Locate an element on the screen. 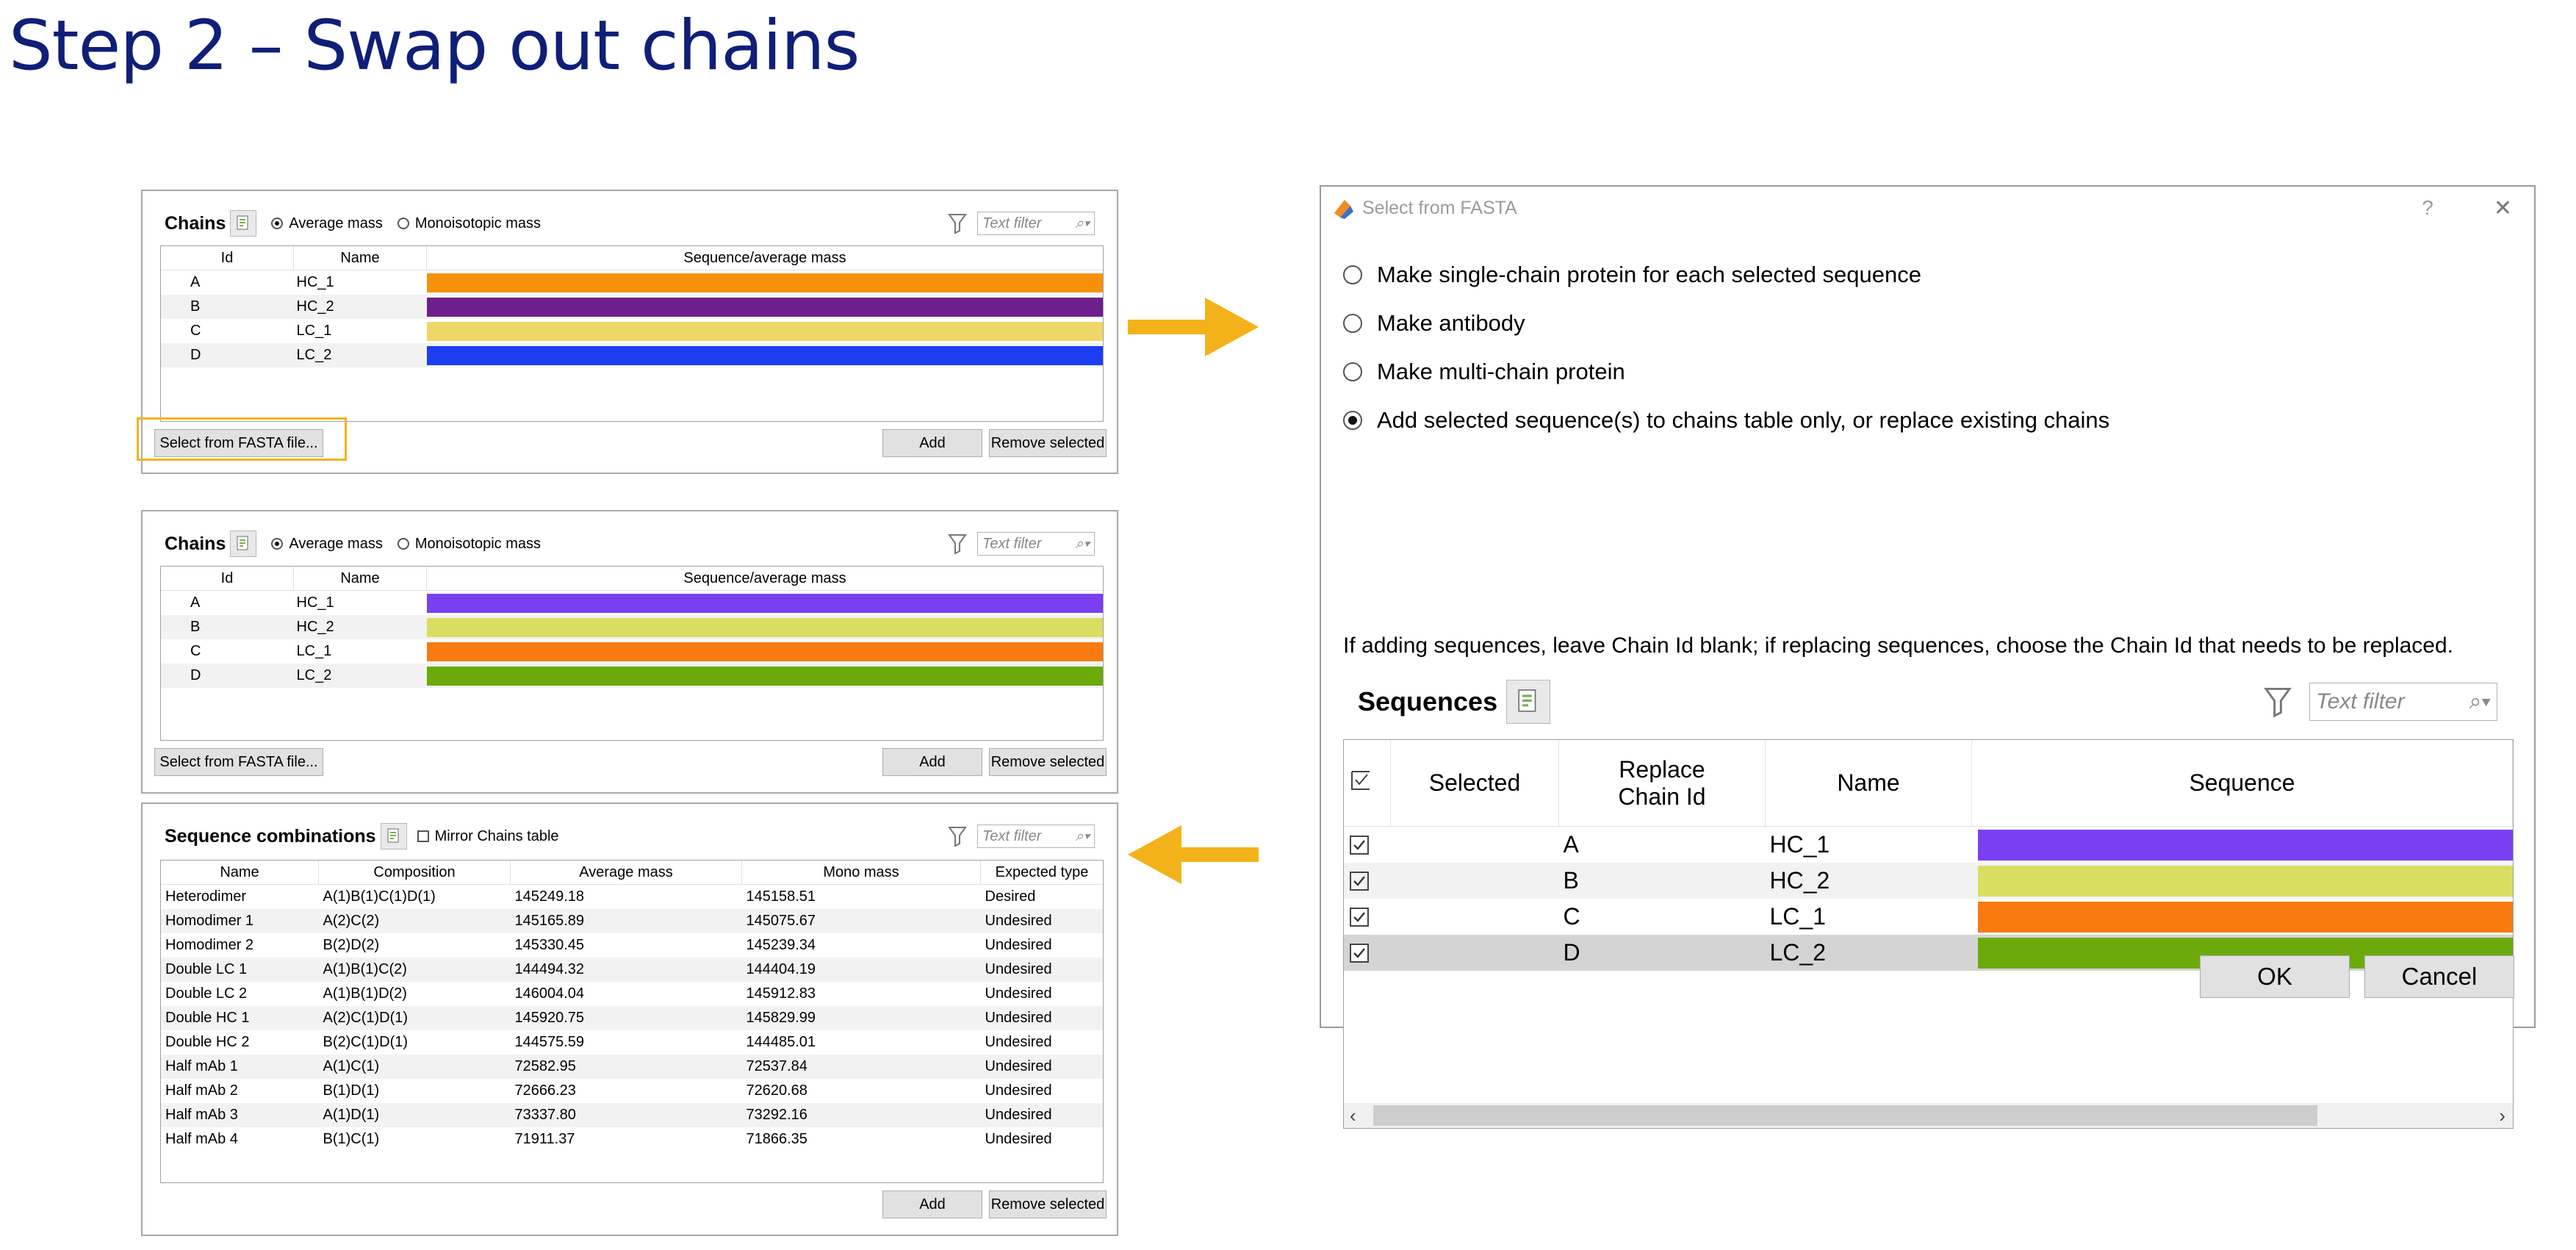 The image size is (2576, 1250). dialog-title: Select from FASTA is located at coordinates (1439, 207).